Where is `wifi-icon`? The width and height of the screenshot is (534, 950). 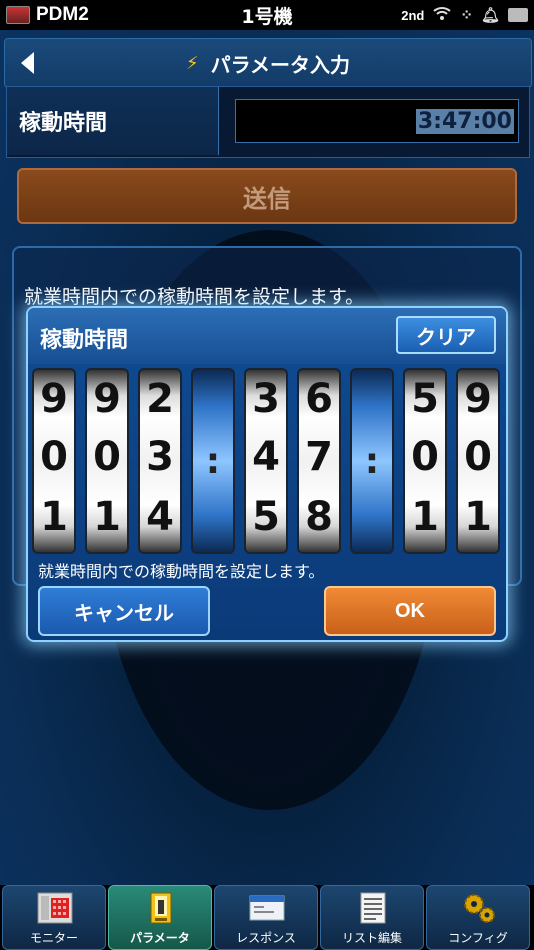
wifi-icon is located at coordinates (442, 15).